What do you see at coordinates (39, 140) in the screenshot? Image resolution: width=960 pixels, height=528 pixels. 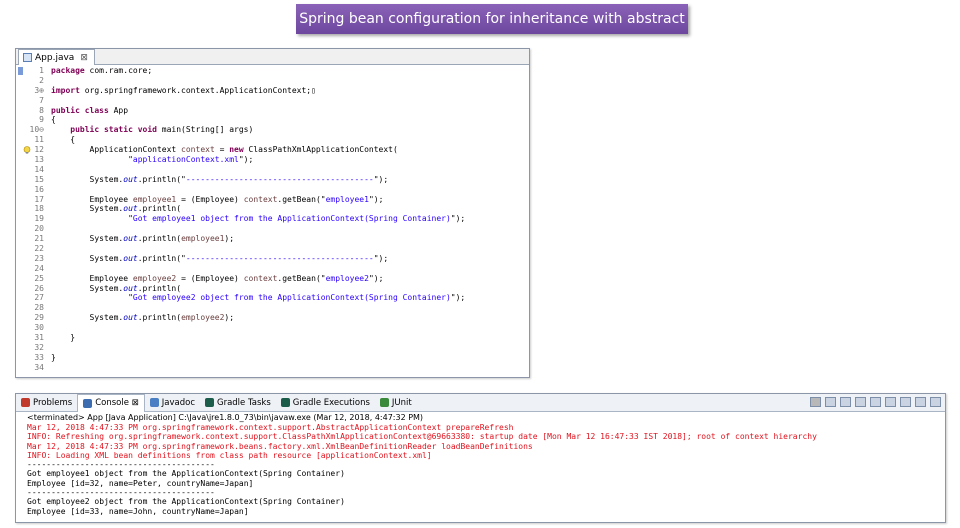 I see `line-number: 11` at bounding box center [39, 140].